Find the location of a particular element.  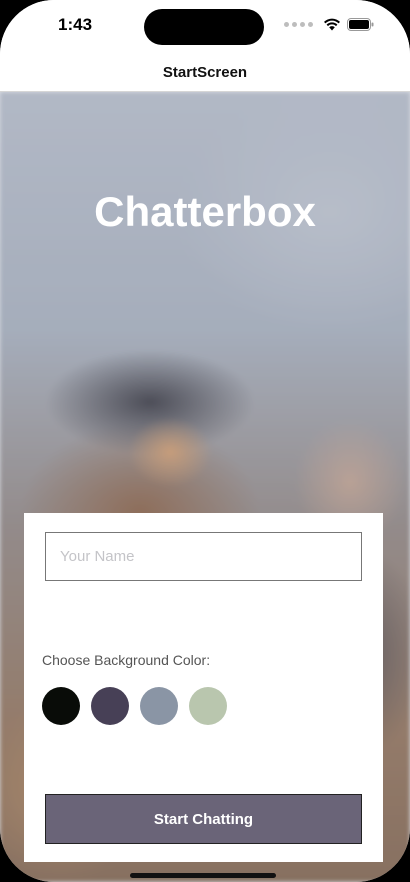

status-time: 1:43 is located at coordinates (75, 24).